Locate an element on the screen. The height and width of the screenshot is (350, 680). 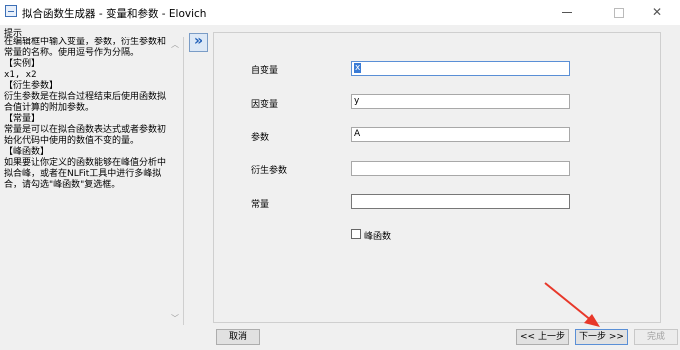
label-constants: 常量 is located at coordinates (260, 205).